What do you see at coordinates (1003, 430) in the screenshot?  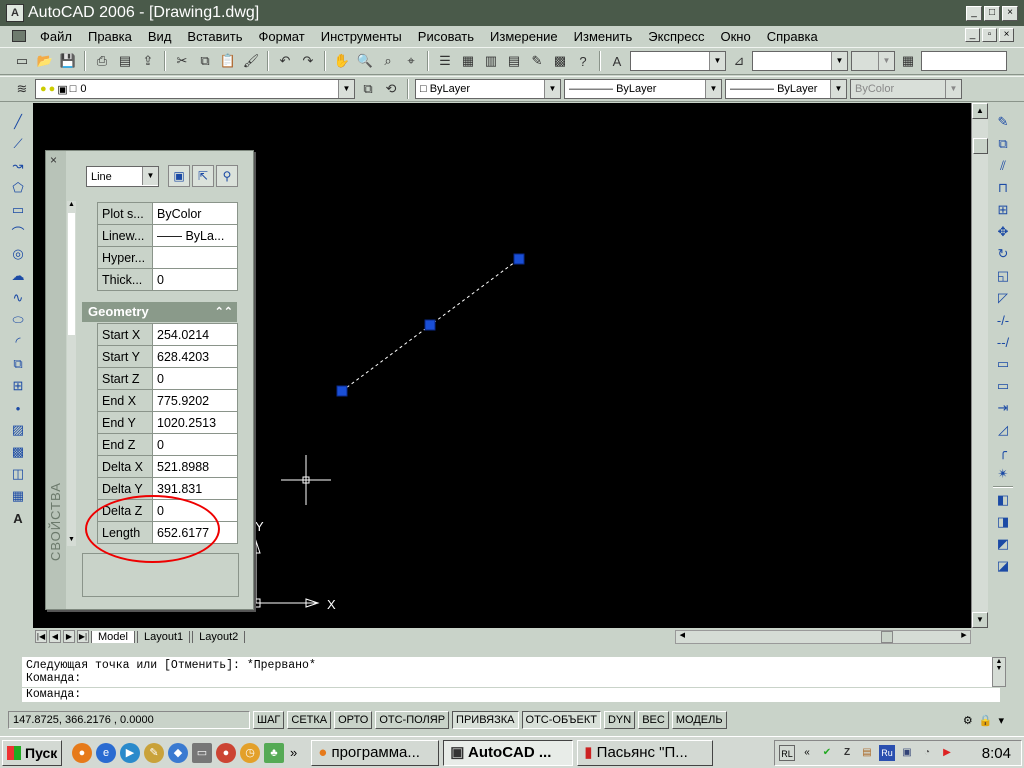 I see `chamfer-icon: ◿` at bounding box center [1003, 430].